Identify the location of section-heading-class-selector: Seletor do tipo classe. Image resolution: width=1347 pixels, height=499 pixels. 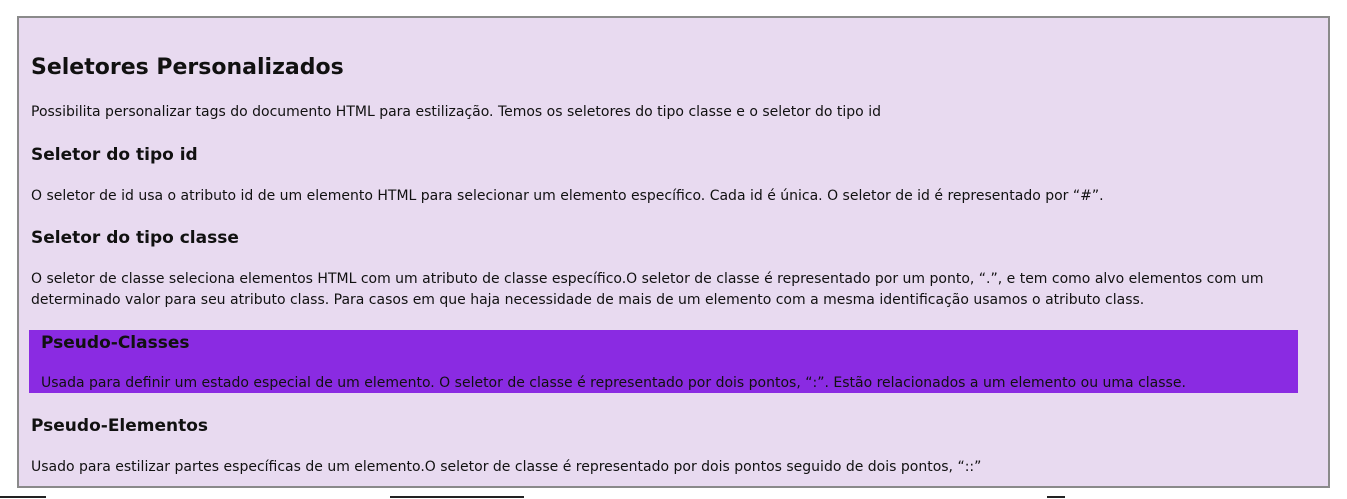
(135, 238).